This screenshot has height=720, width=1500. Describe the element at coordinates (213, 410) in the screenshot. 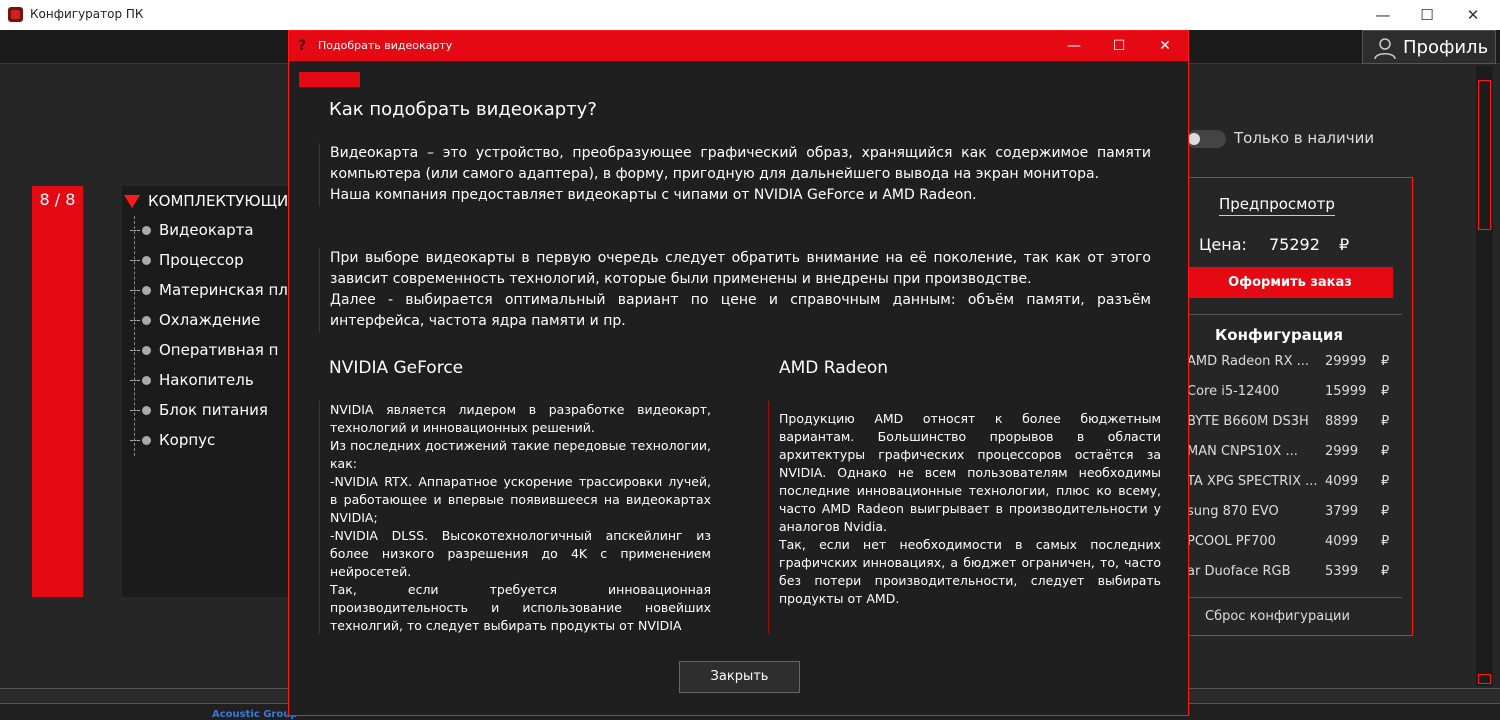

I see `tree-item-label: Блок питания` at that location.